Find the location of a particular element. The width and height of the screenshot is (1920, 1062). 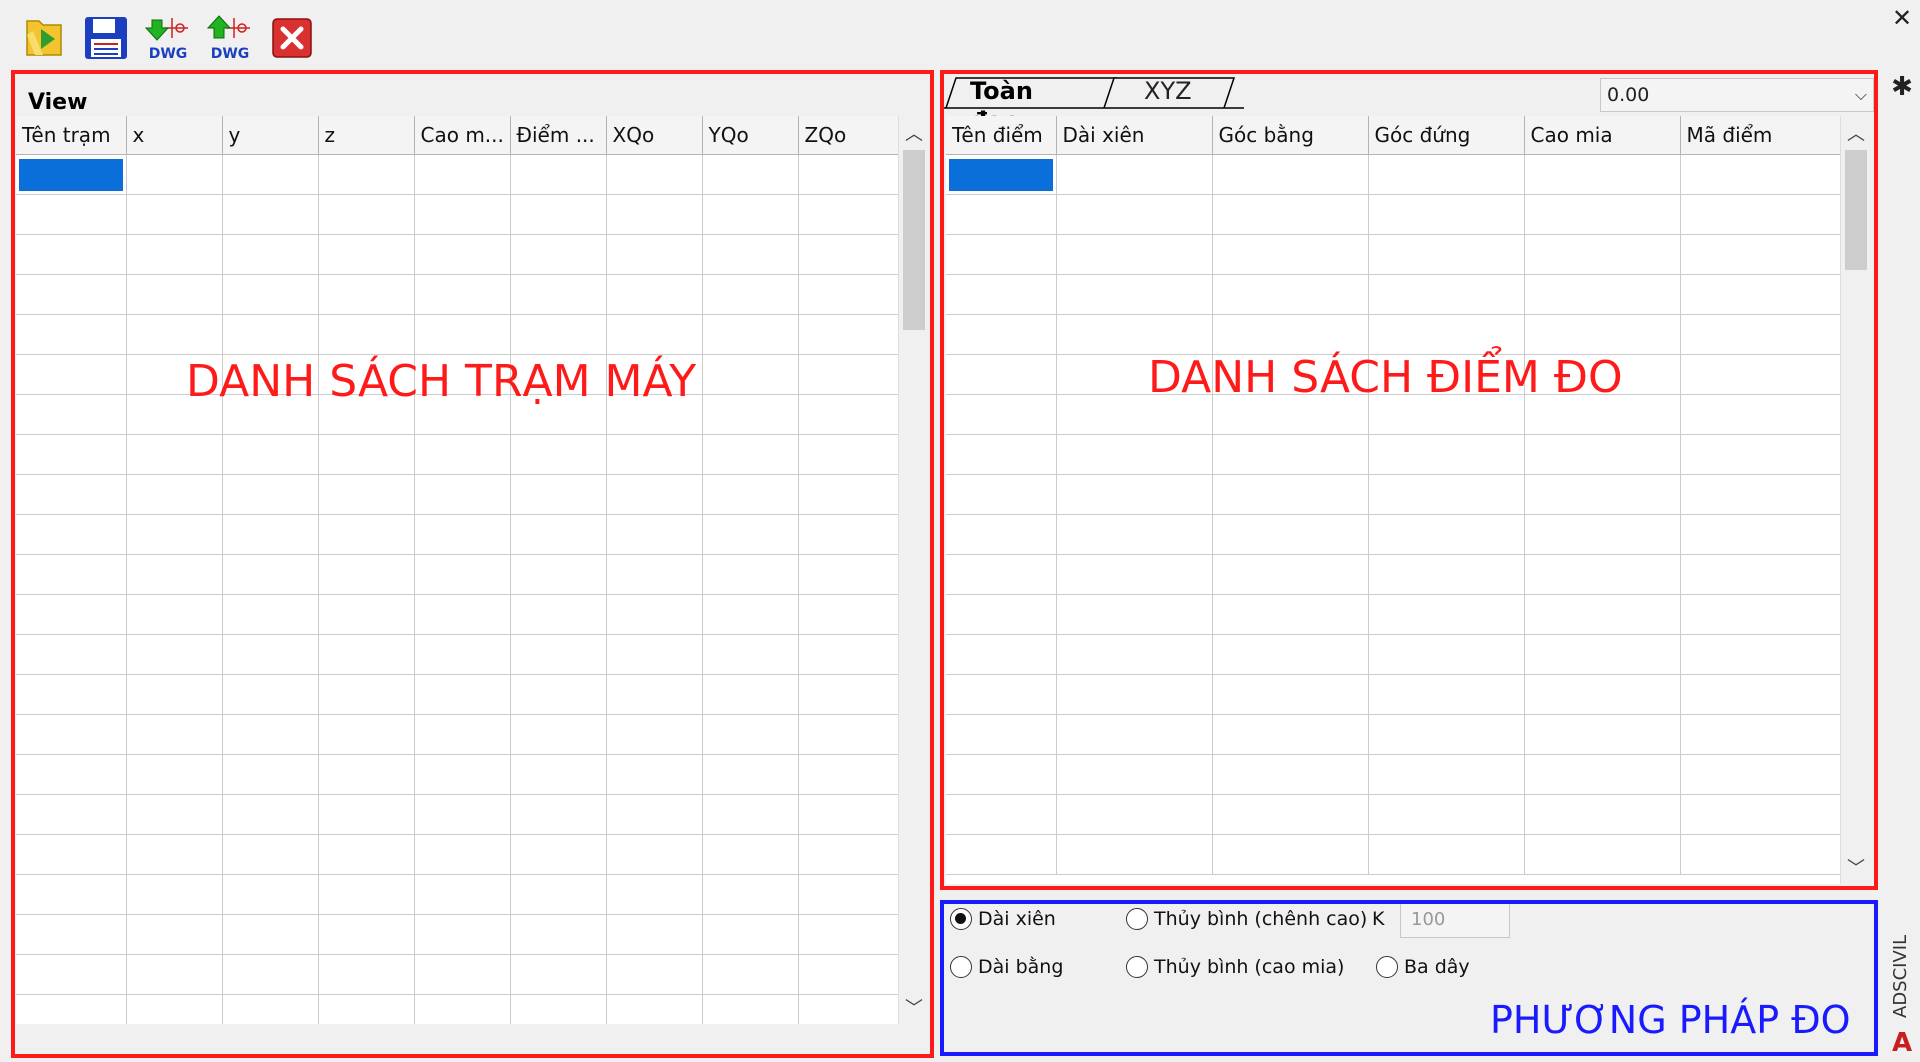

method-annotation: PHƯƠNG PHÁP ĐO is located at coordinates (1670, 1020).